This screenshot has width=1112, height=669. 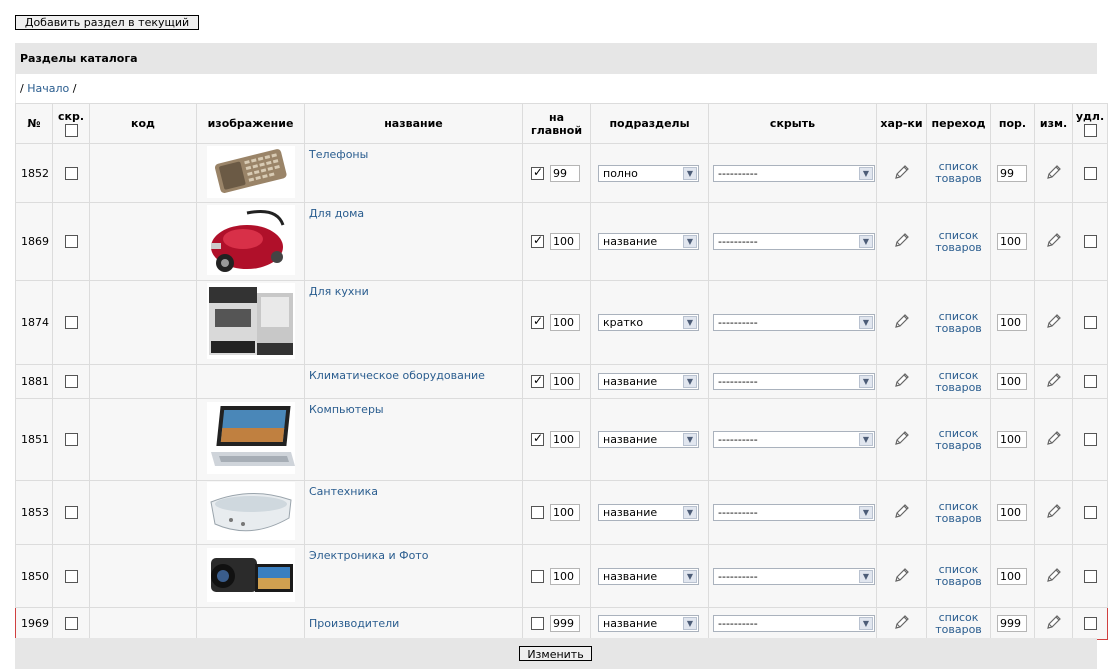 What do you see at coordinates (555, 653) in the screenshot?
I see `save-button: Изменить` at bounding box center [555, 653].